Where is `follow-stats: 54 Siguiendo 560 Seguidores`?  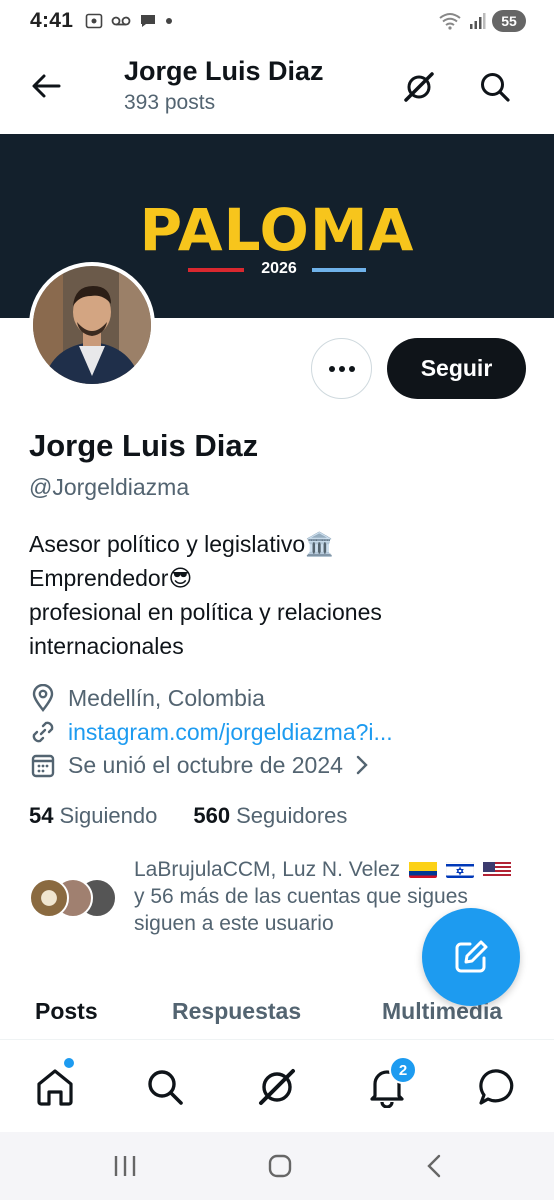
follow-stats: 54 Siguiendo 560 Seguidores is located at coordinates (206, 816).